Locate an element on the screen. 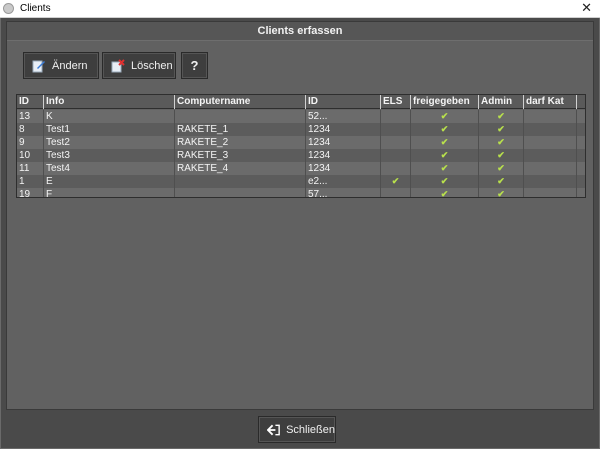 The image size is (600, 449). table-row: 19 F 57... ✔ ✔ is located at coordinates (301, 192).